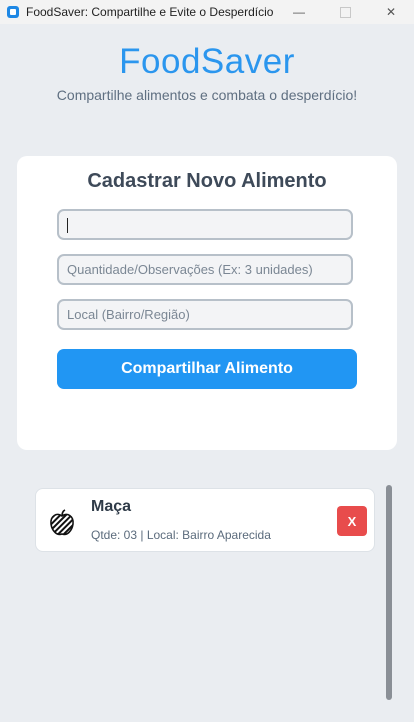 The width and height of the screenshot is (414, 722). What do you see at coordinates (391, 12) in the screenshot?
I see `close-button: ✕` at bounding box center [391, 12].